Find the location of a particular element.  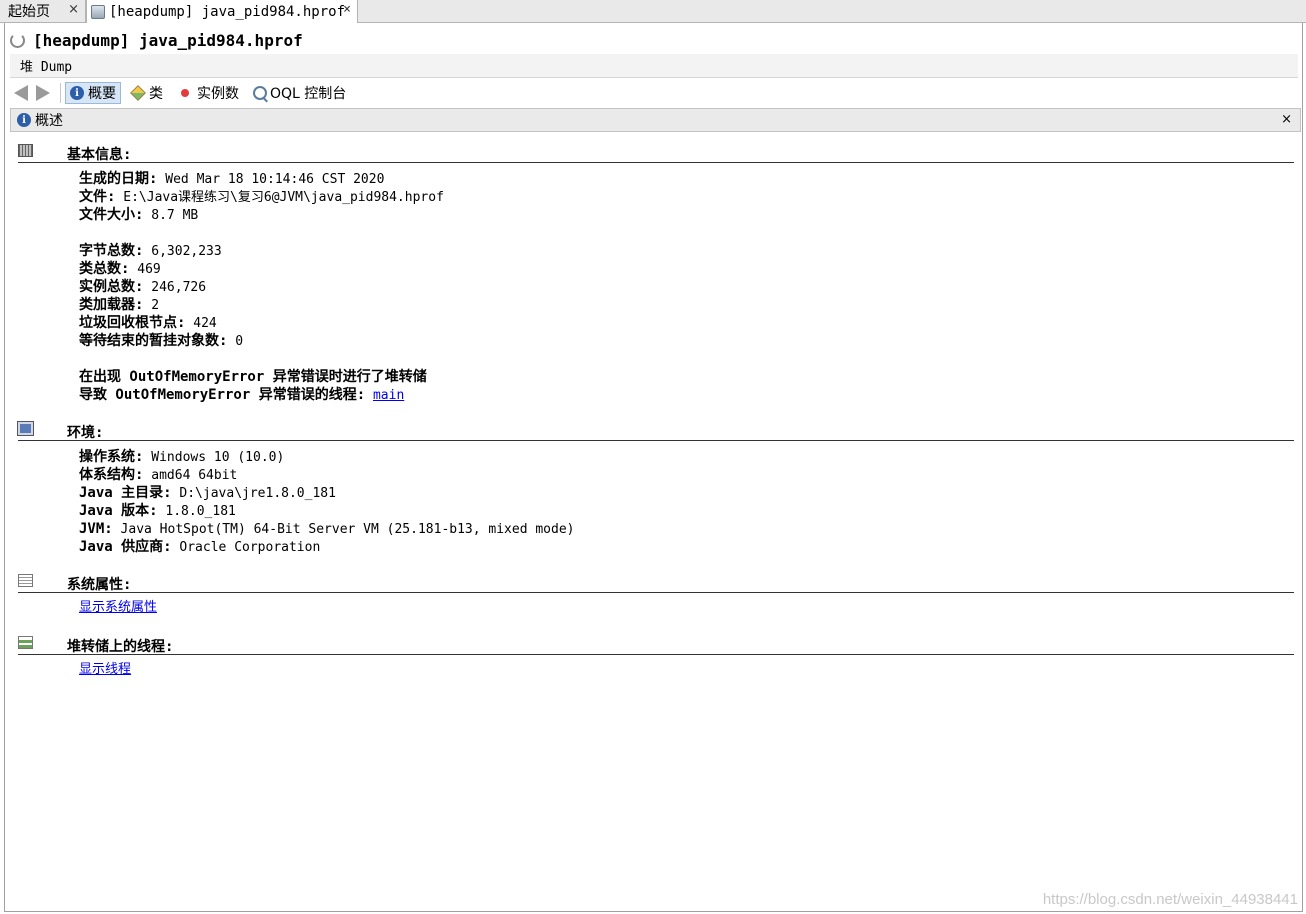

section-environment: 环境: is located at coordinates (655, 430).